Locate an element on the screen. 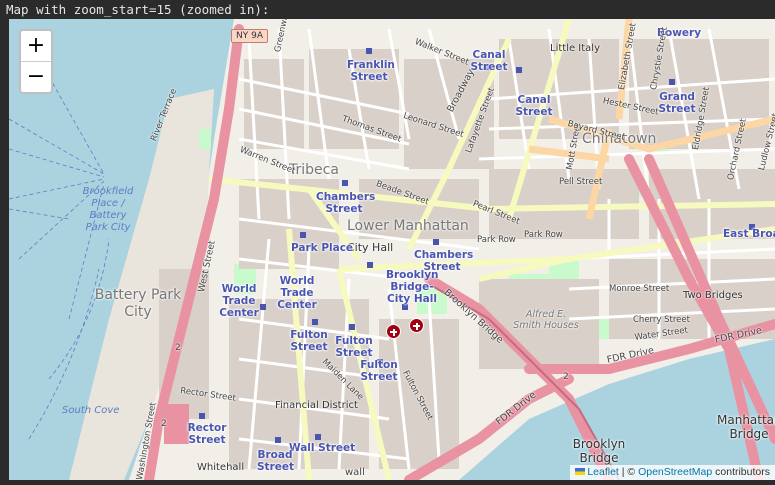  station-rector-street: Rector Street is located at coordinates (207, 434).